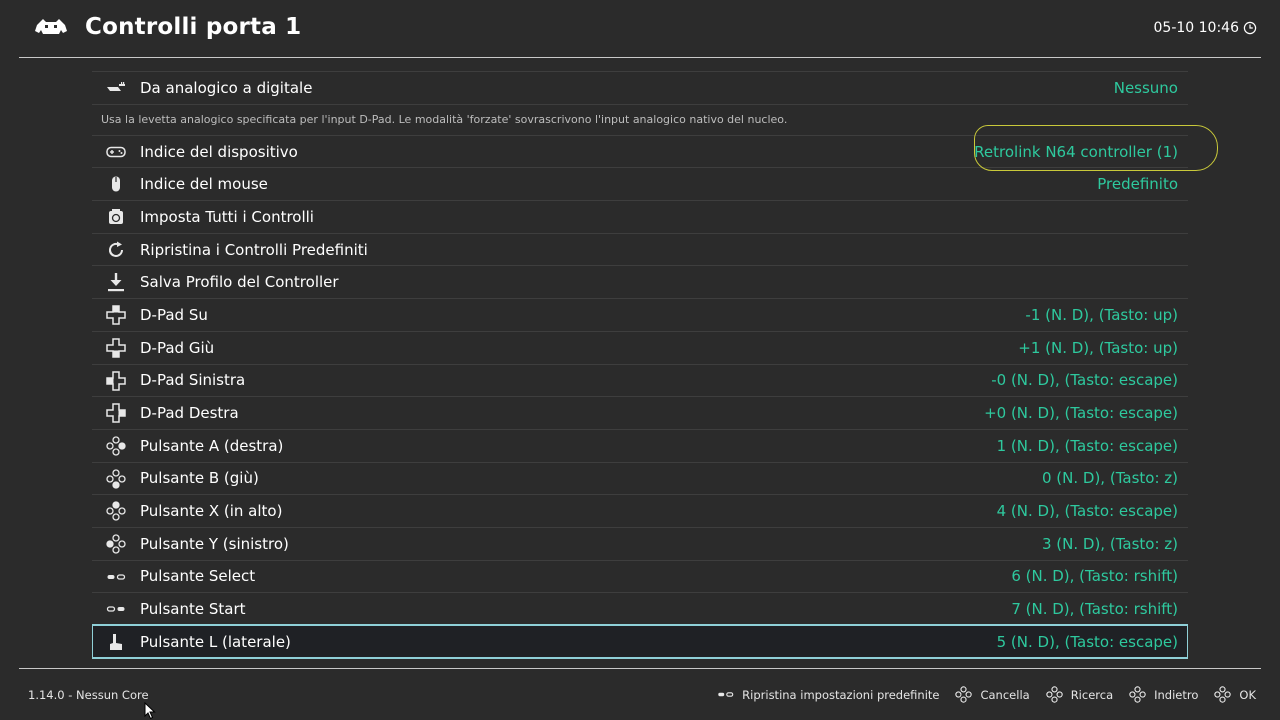  What do you see at coordinates (211, 511) in the screenshot?
I see `setting-label: Pulsante X (in alto)` at bounding box center [211, 511].